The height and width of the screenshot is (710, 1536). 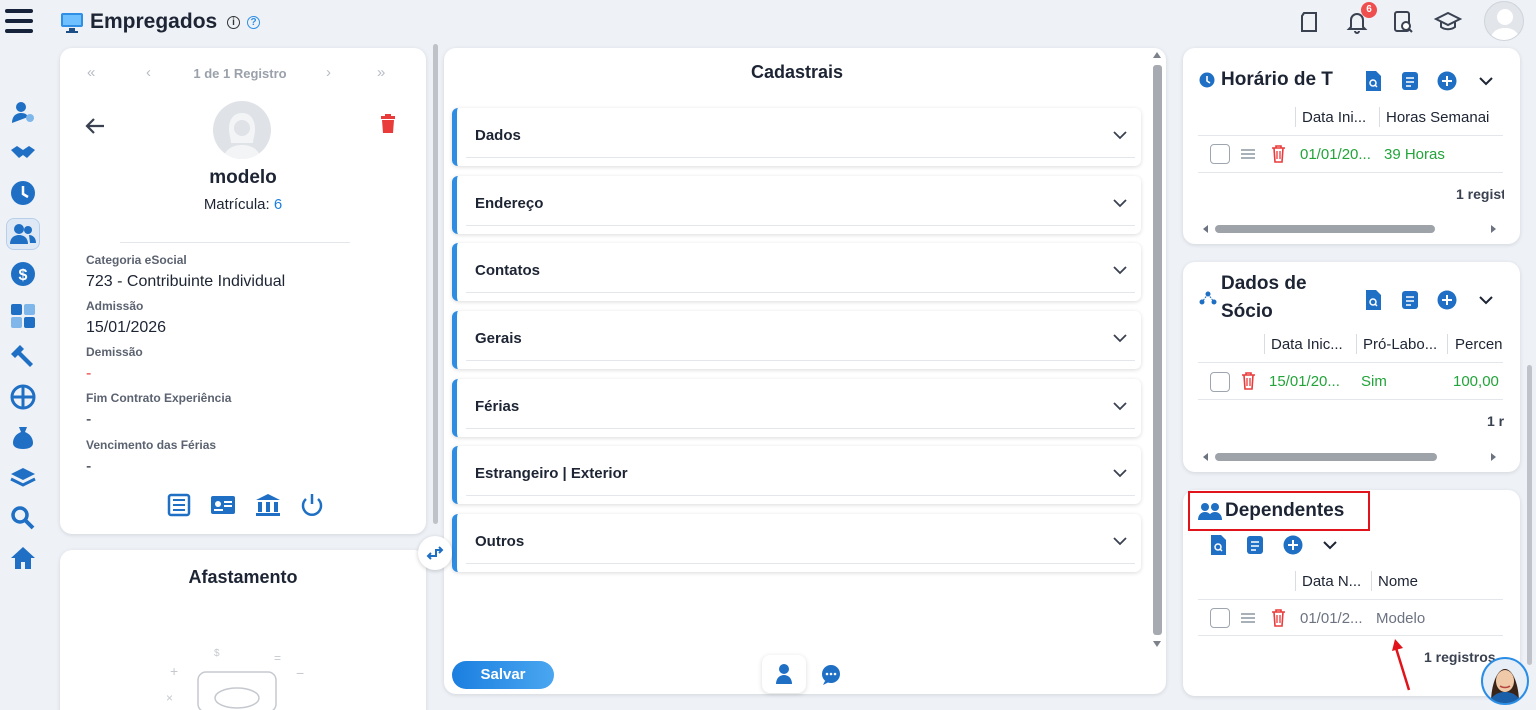 I want to click on table-cell: Modelo, so click(x=1401, y=618).